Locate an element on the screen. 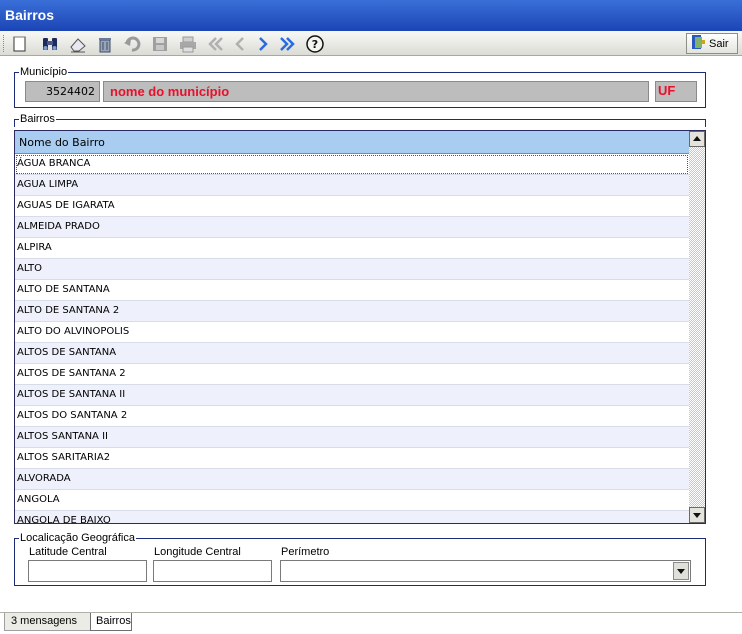 The image size is (742, 634). eraser-icon is located at coordinates (78, 44).